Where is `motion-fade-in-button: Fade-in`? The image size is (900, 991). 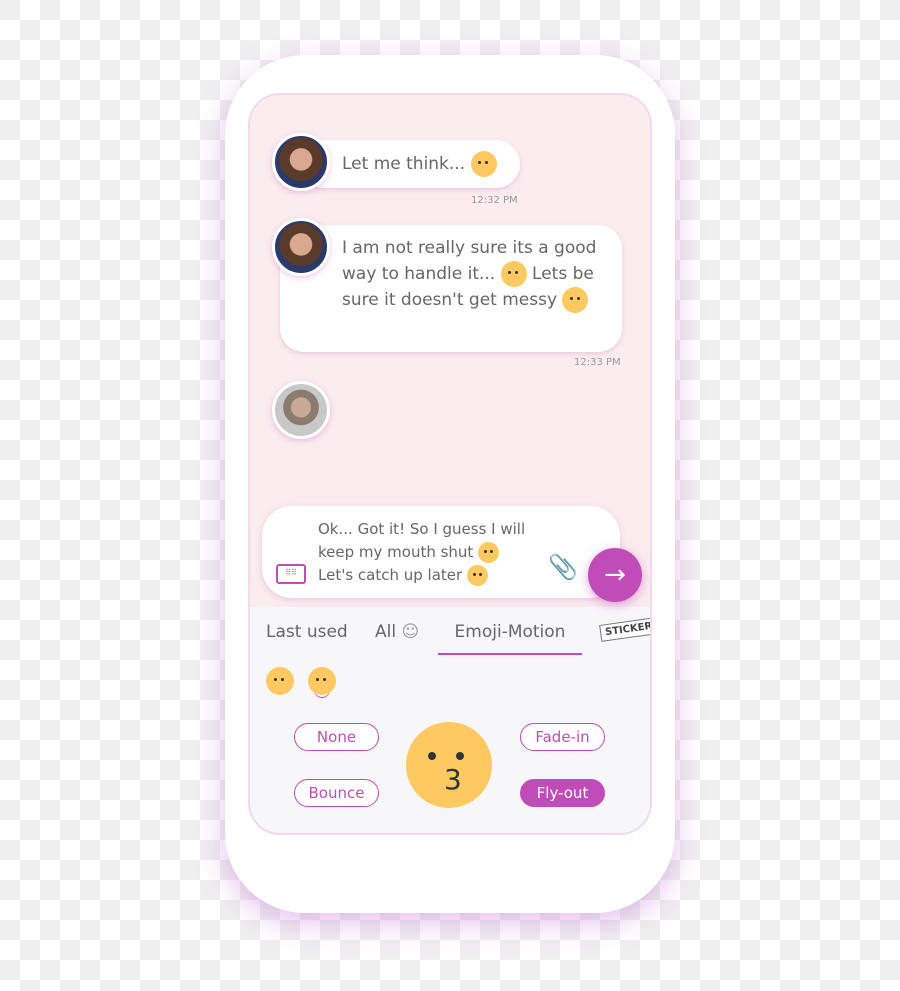 motion-fade-in-button: Fade-in is located at coordinates (562, 737).